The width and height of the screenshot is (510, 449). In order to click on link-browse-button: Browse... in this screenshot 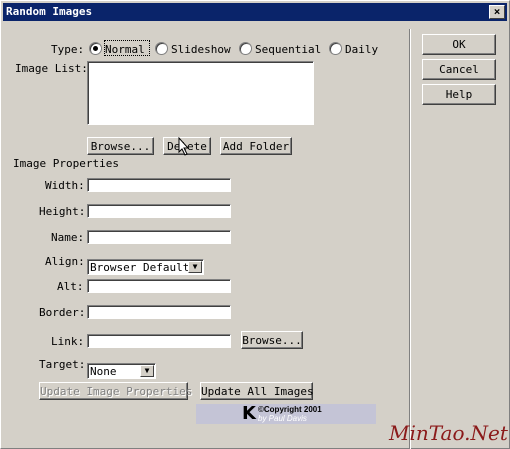, I will do `click(272, 340)`.